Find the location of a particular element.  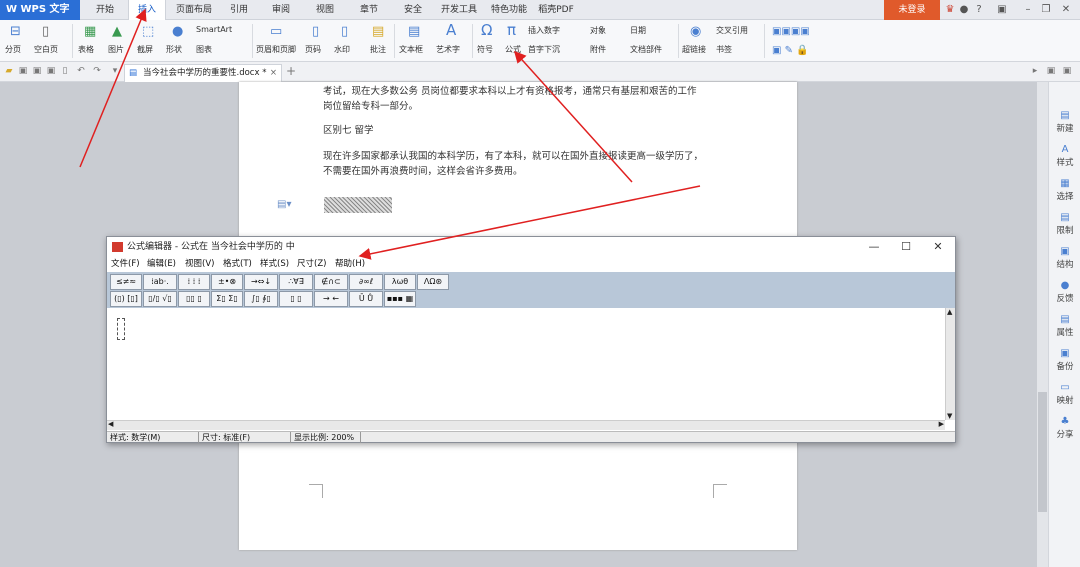

header-footer-icon: ▭ is located at coordinates (276, 32).